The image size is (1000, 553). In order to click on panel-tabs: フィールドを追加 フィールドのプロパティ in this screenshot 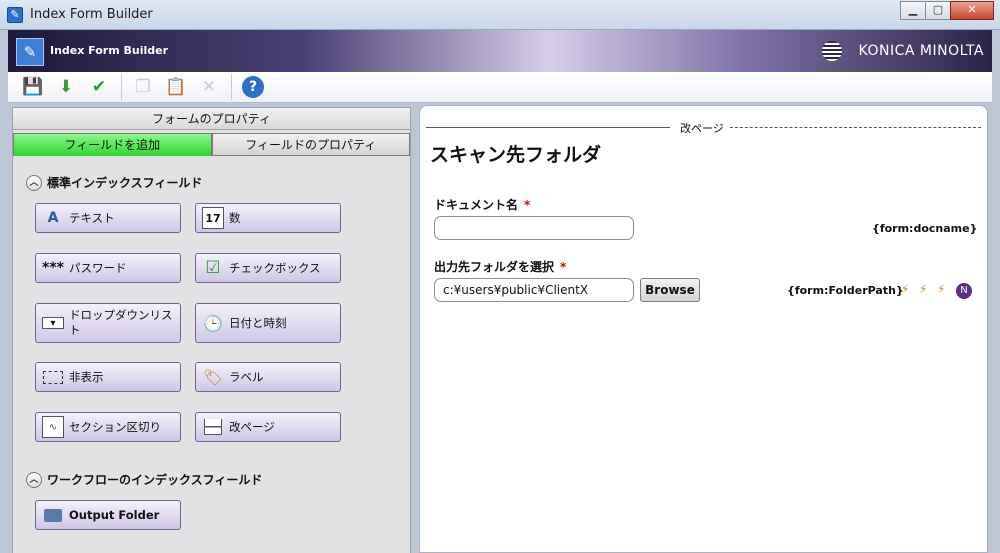, I will do `click(211, 143)`.